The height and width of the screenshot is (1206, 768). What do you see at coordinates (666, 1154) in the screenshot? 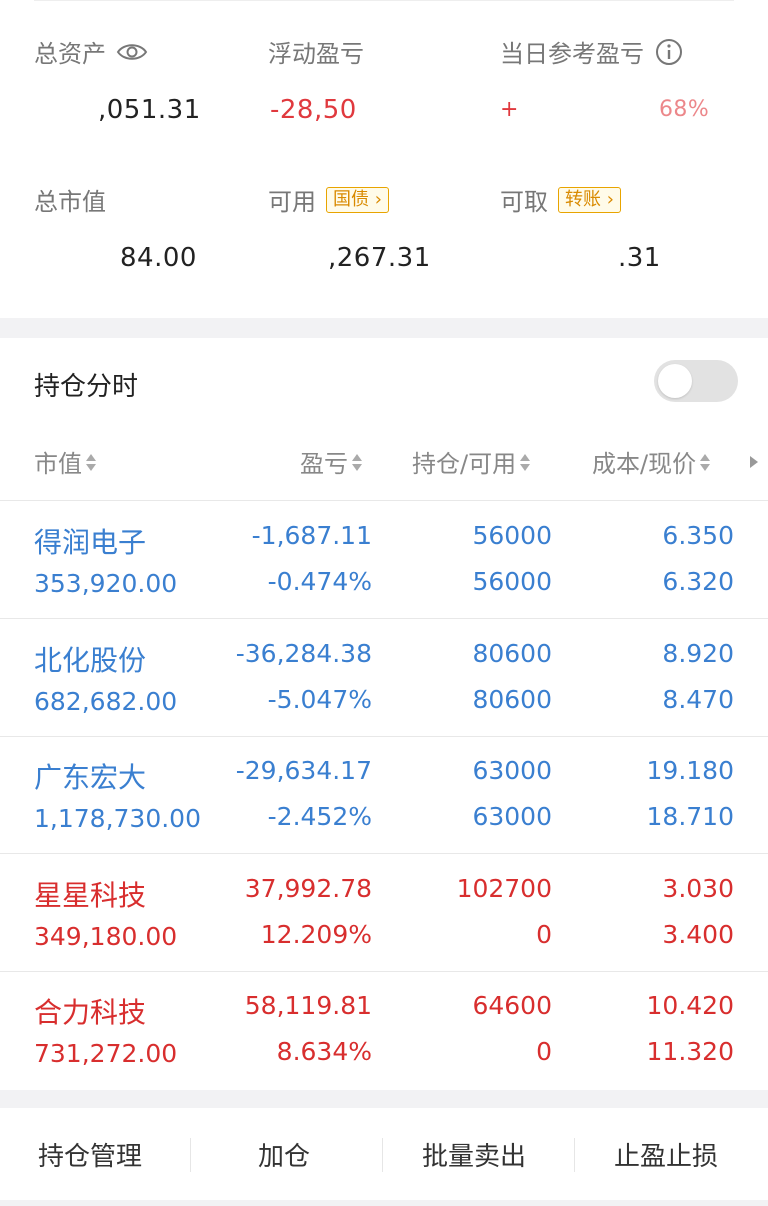
I see `stop-profit-loss-button: 止盈止损` at bounding box center [666, 1154].